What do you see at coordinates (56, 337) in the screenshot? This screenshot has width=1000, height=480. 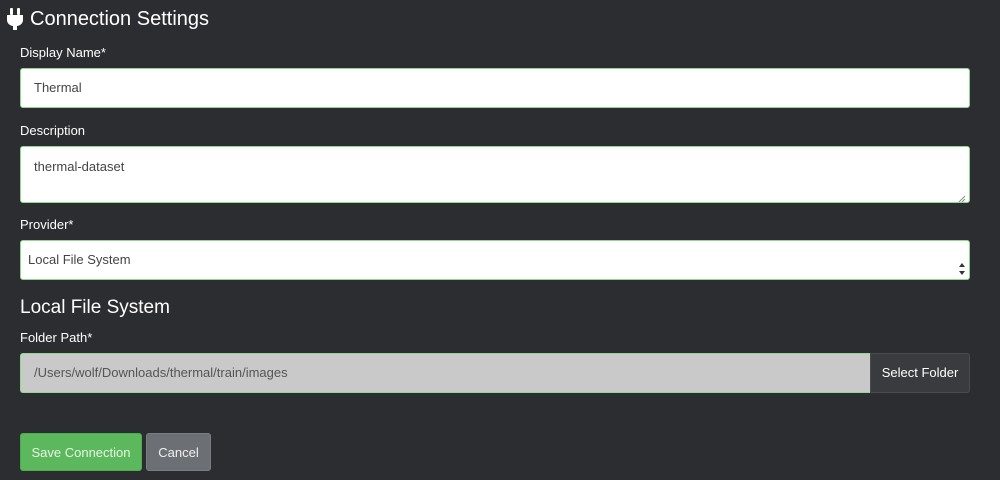 I see `folder-path-label: Folder Path*` at bounding box center [56, 337].